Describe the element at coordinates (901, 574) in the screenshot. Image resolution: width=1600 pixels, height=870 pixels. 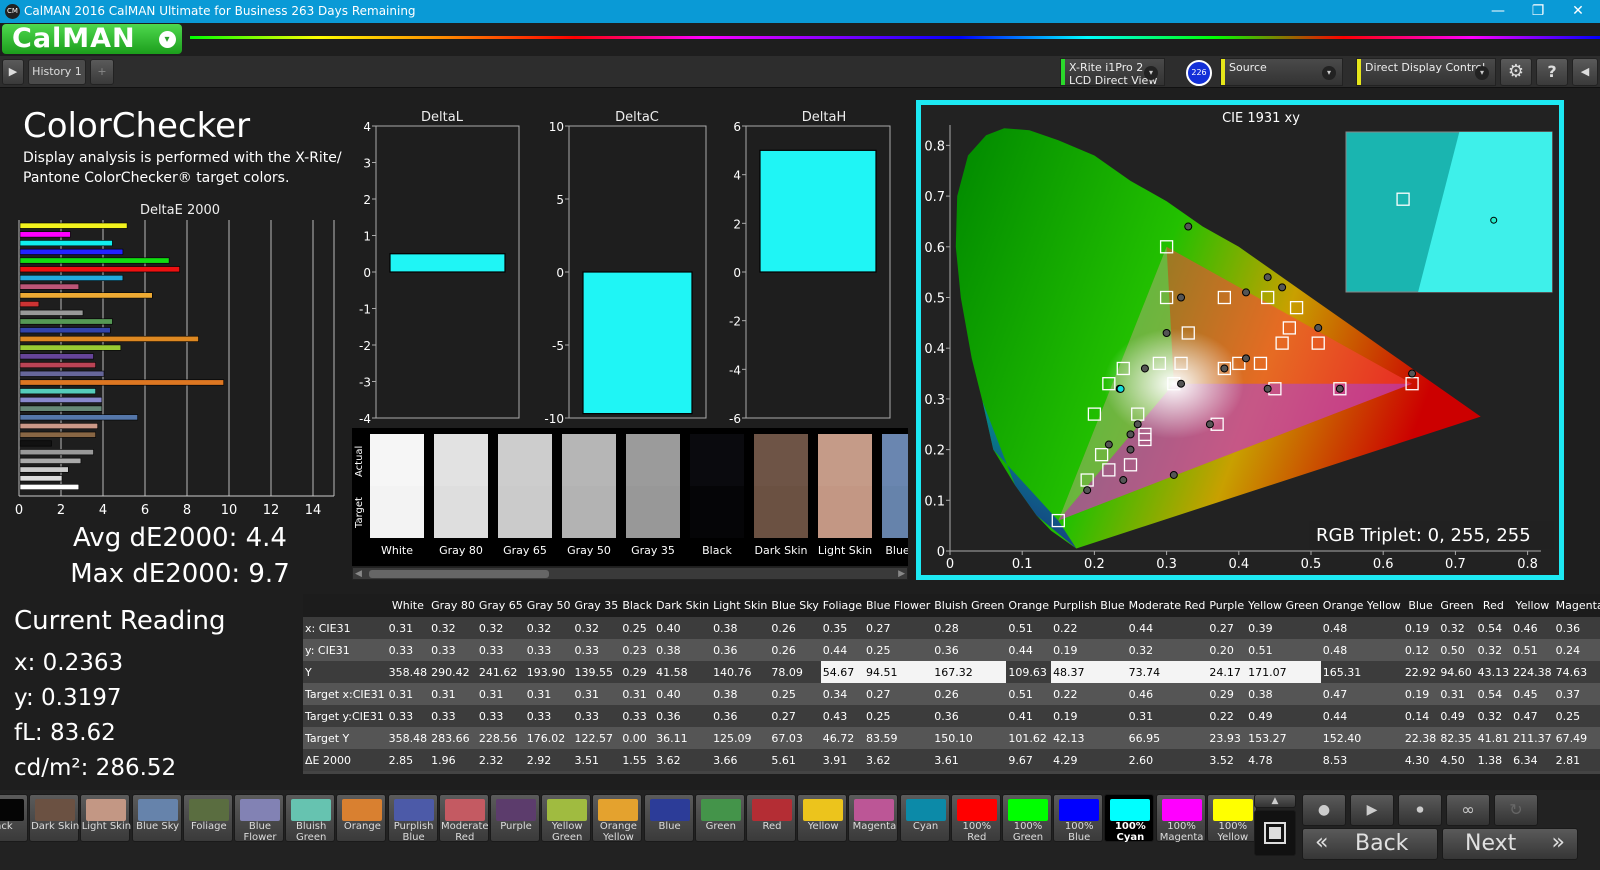
I see `scroll-right-icon: ▶` at that location.